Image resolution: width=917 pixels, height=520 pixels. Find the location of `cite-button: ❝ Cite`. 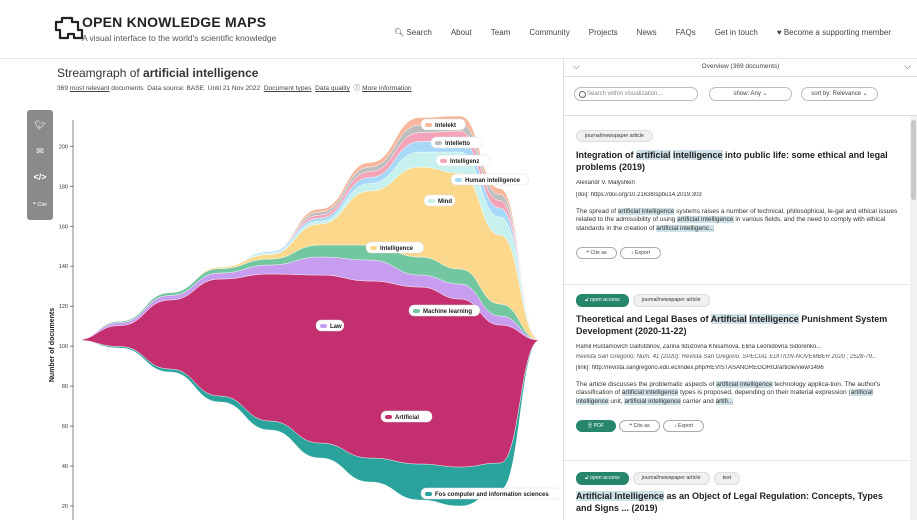

cite-button: ❝ Cite is located at coordinates (40, 205).